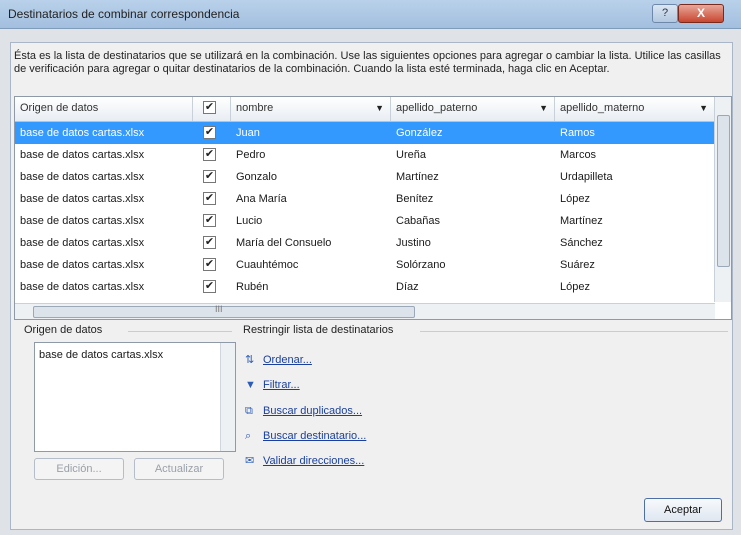 This screenshot has width=741, height=535. Describe the element at coordinates (250, 385) in the screenshot. I see `filter-icon: ▼` at that location.